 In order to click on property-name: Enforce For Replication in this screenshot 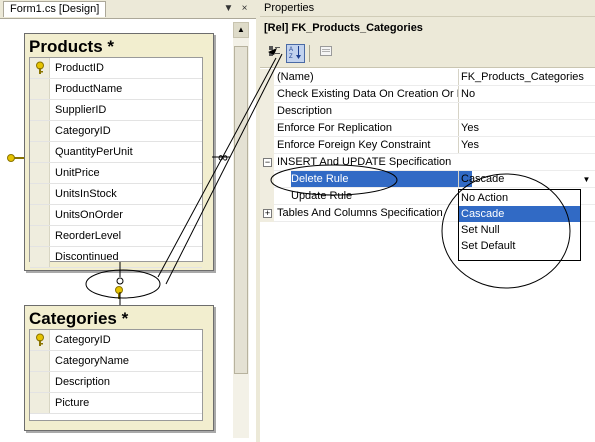, I will do `click(334, 128)`.